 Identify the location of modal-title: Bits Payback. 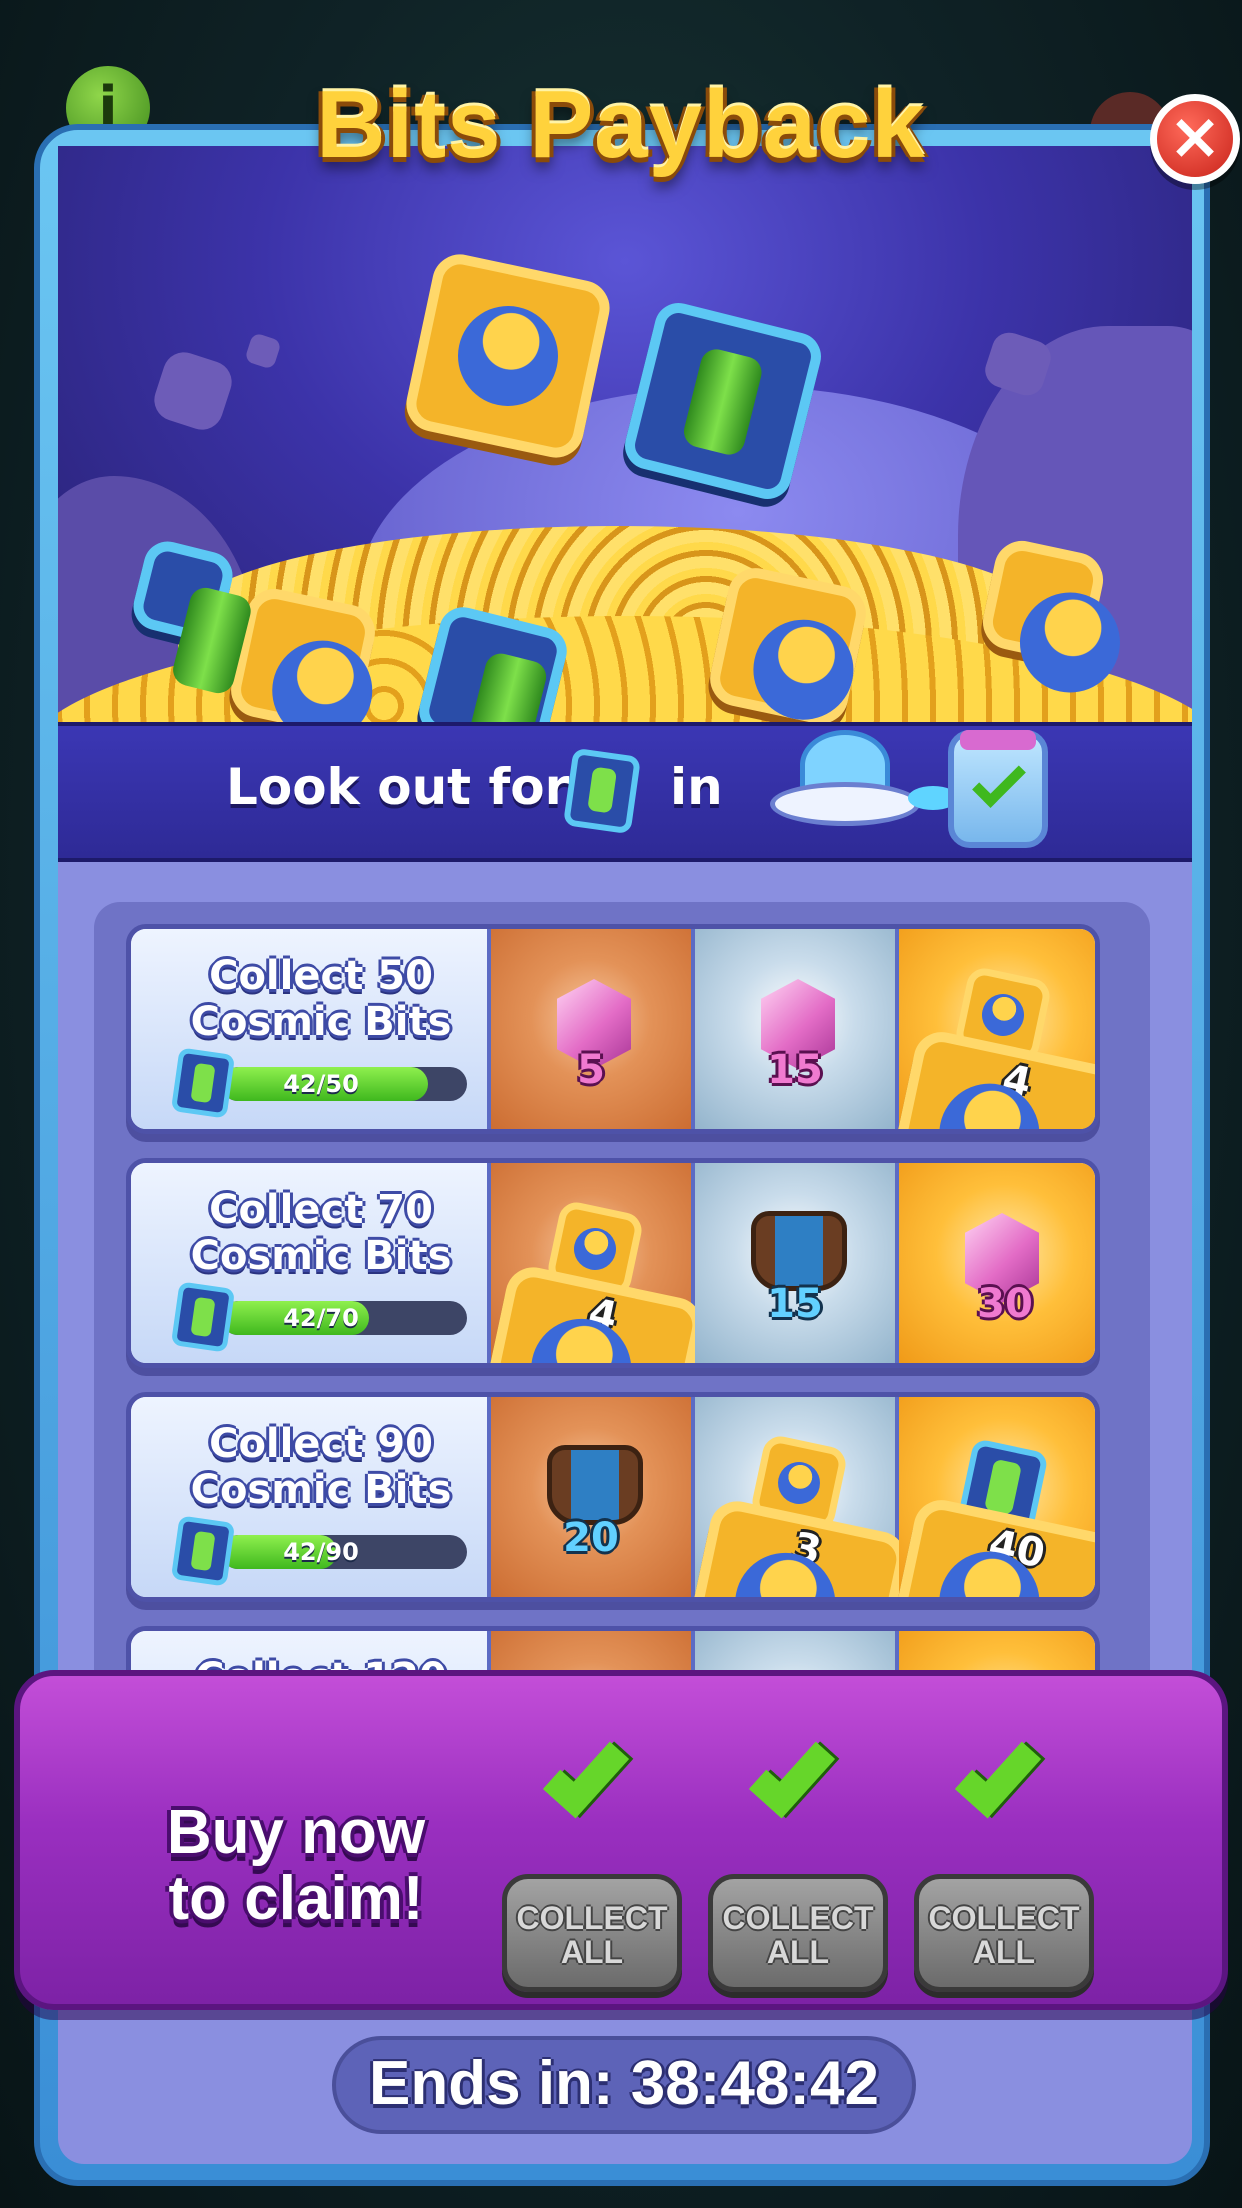
(621, 124).